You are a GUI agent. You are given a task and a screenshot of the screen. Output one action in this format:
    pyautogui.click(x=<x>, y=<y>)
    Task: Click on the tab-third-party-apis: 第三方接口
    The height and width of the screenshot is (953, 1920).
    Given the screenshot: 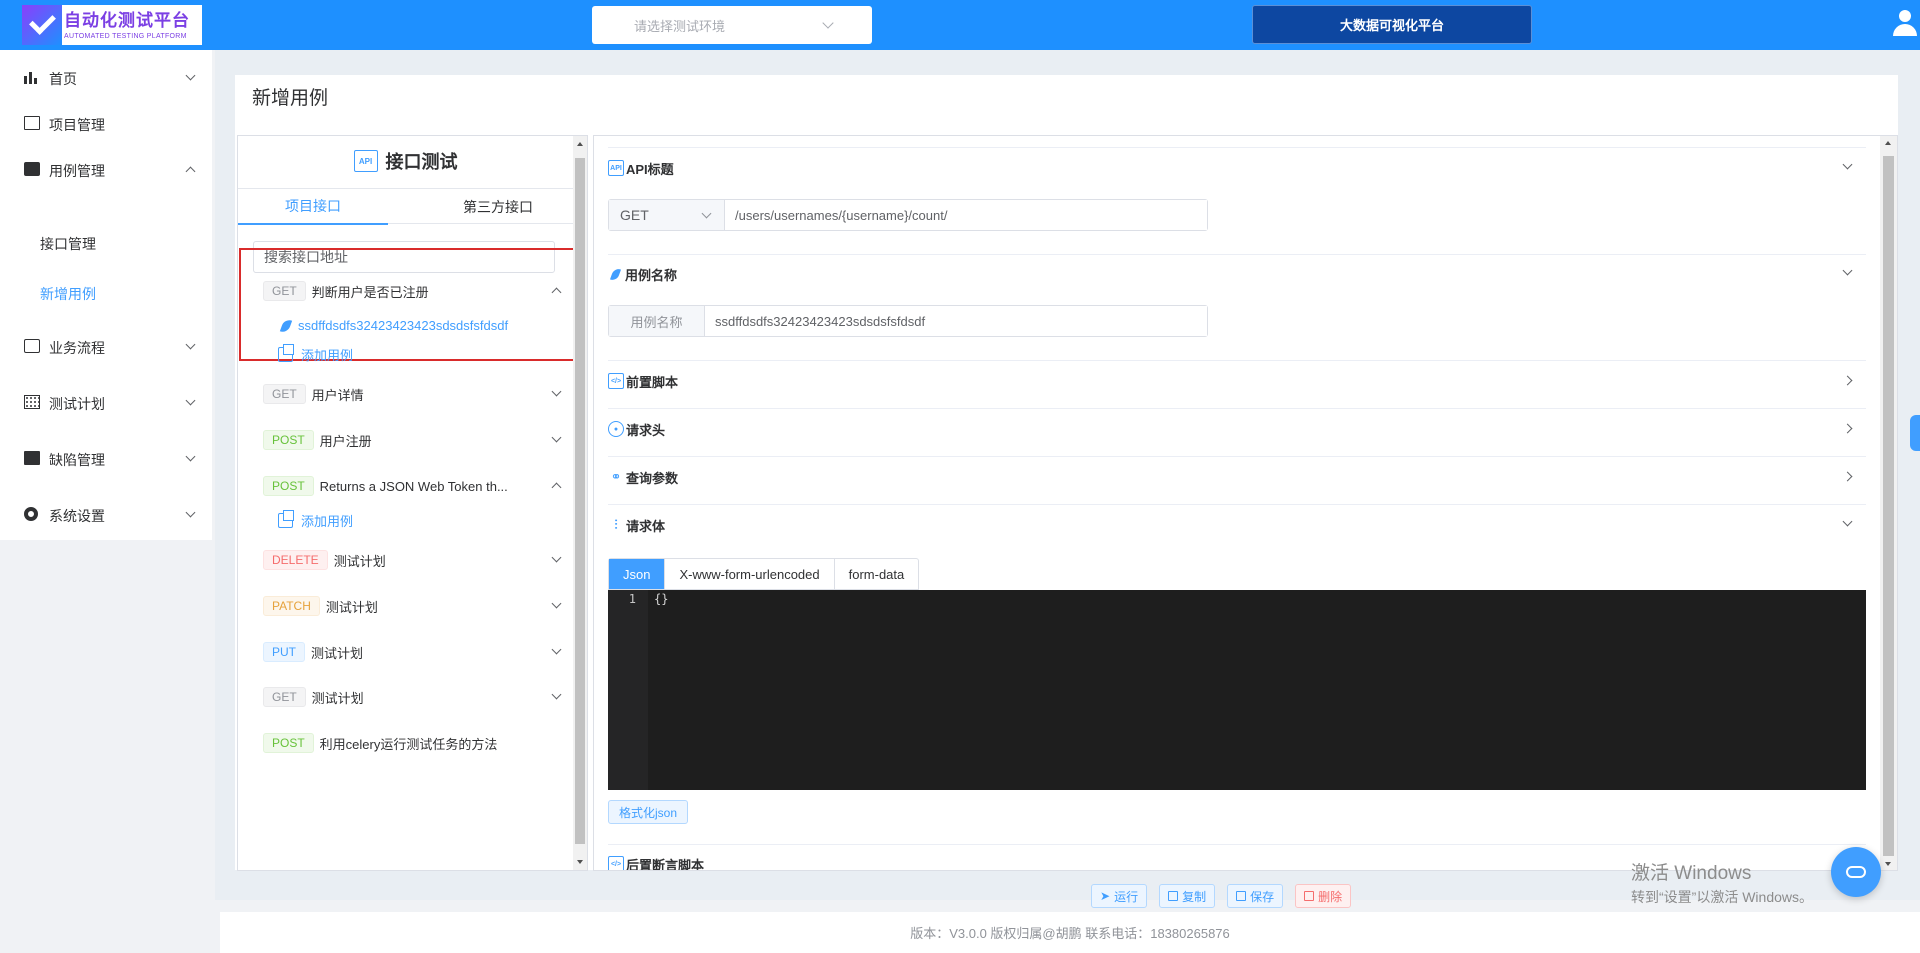 What is the action you would take?
    pyautogui.click(x=498, y=207)
    